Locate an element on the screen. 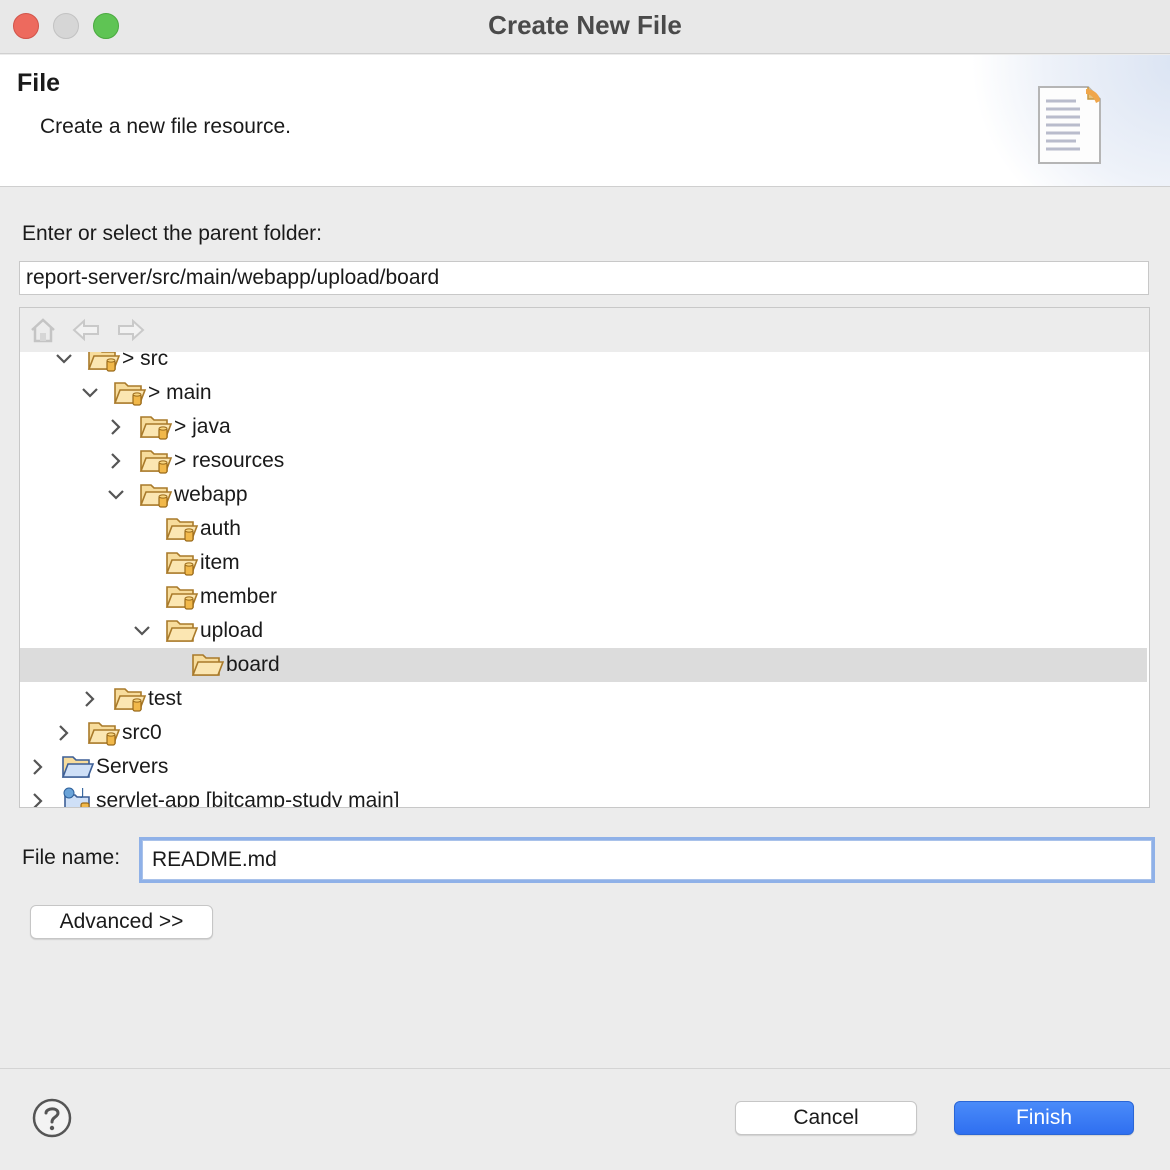 This screenshot has height=1170, width=1170. tree-row-label: > resources is located at coordinates (229, 460).